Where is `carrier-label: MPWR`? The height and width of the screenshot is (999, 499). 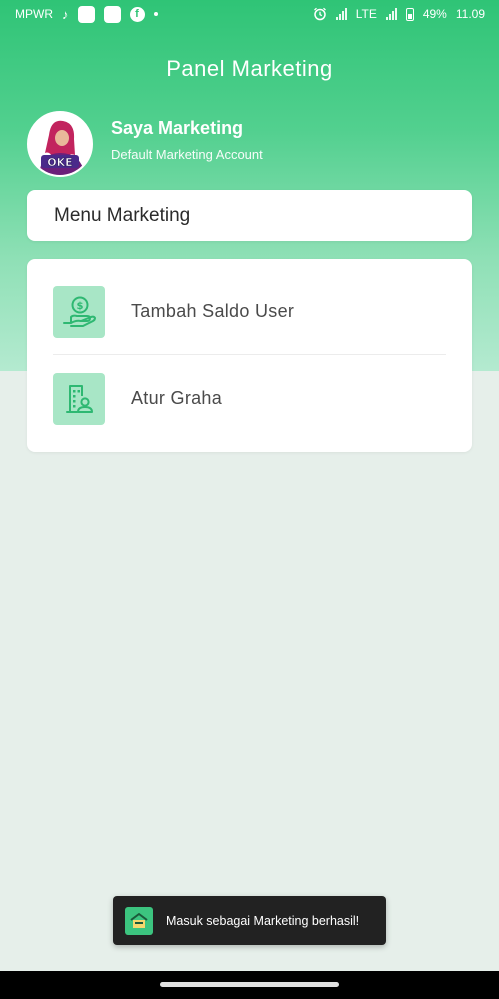 carrier-label: MPWR is located at coordinates (34, 14).